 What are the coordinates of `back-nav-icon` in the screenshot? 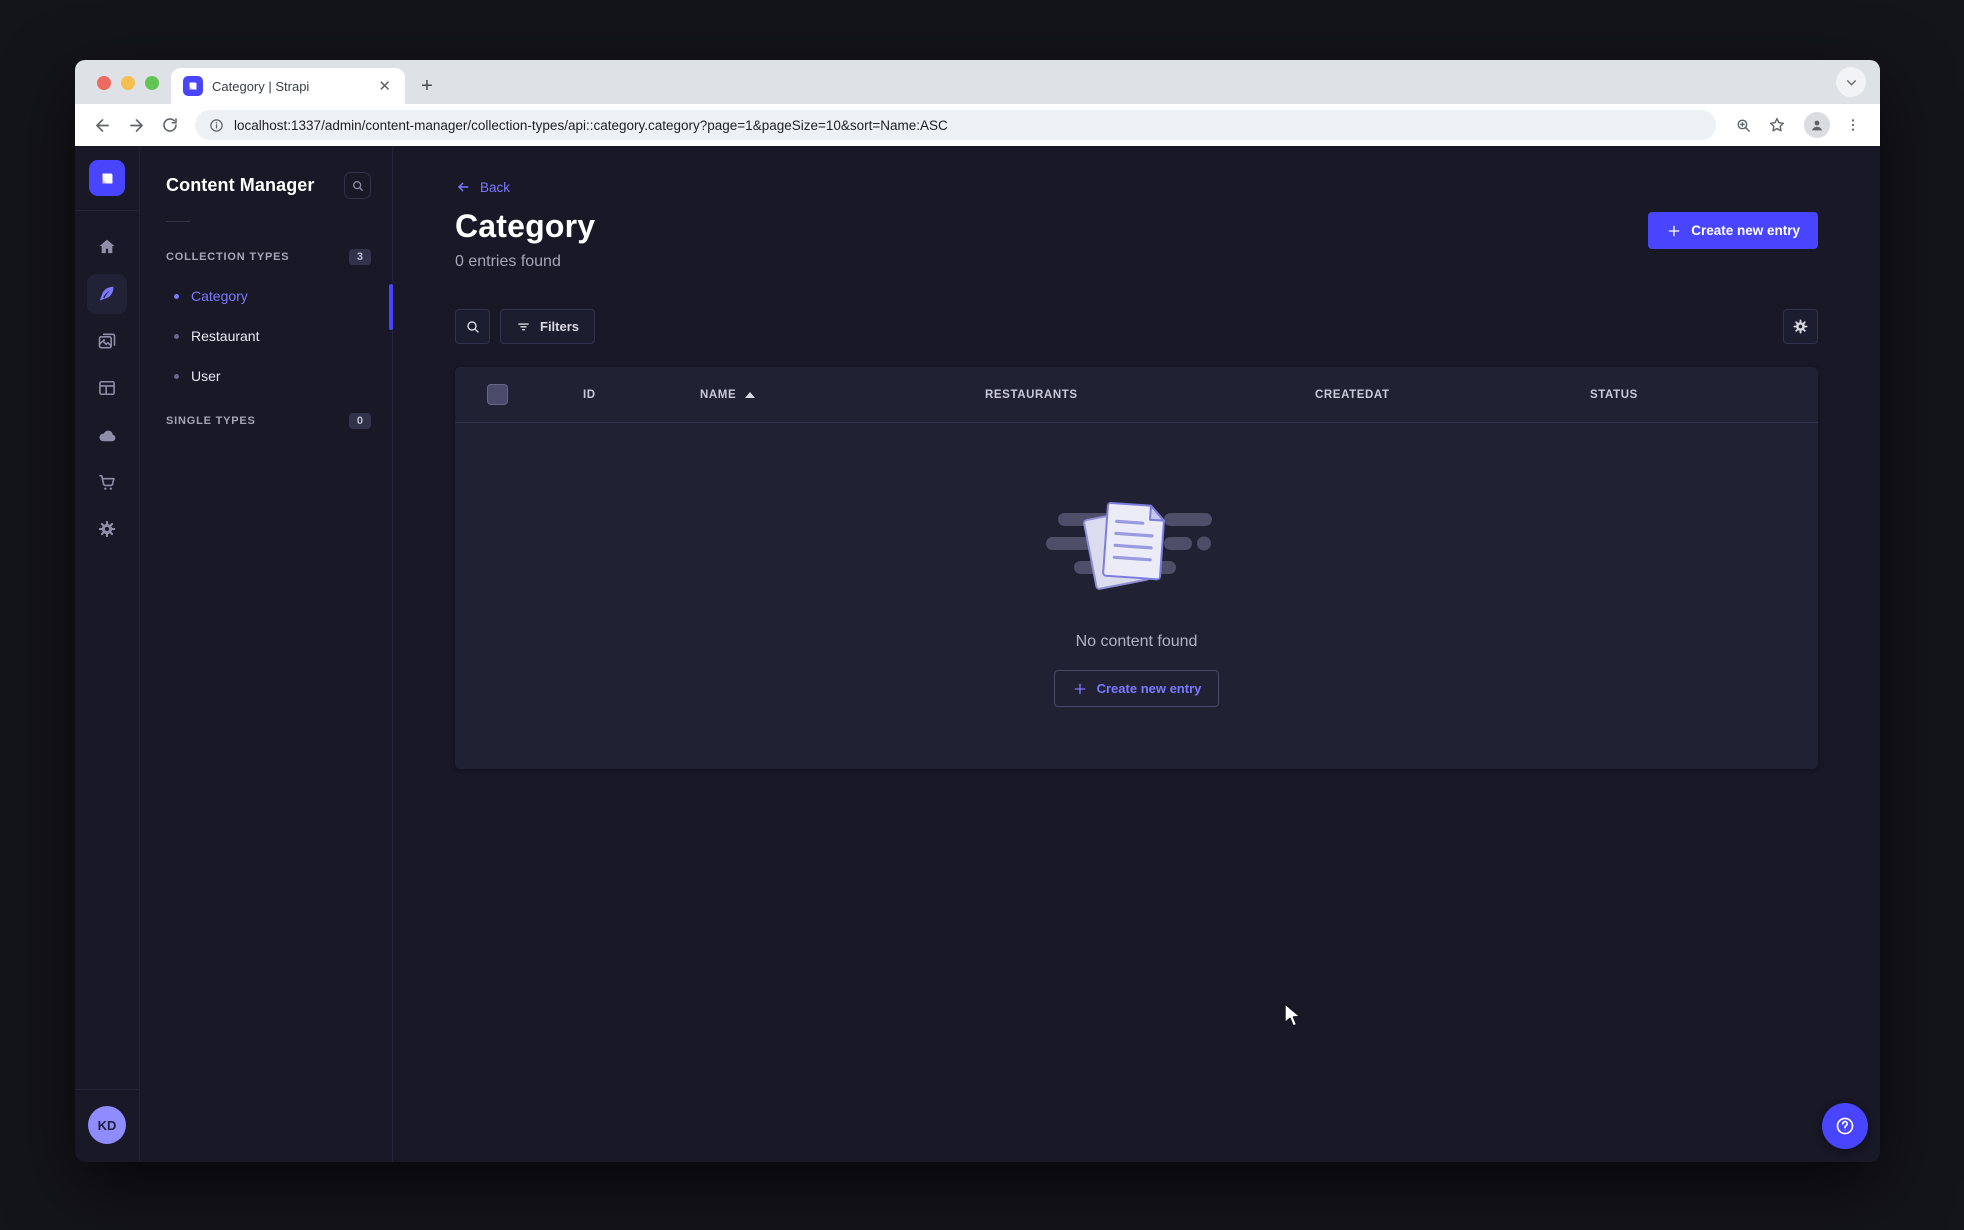 It's located at (102, 125).